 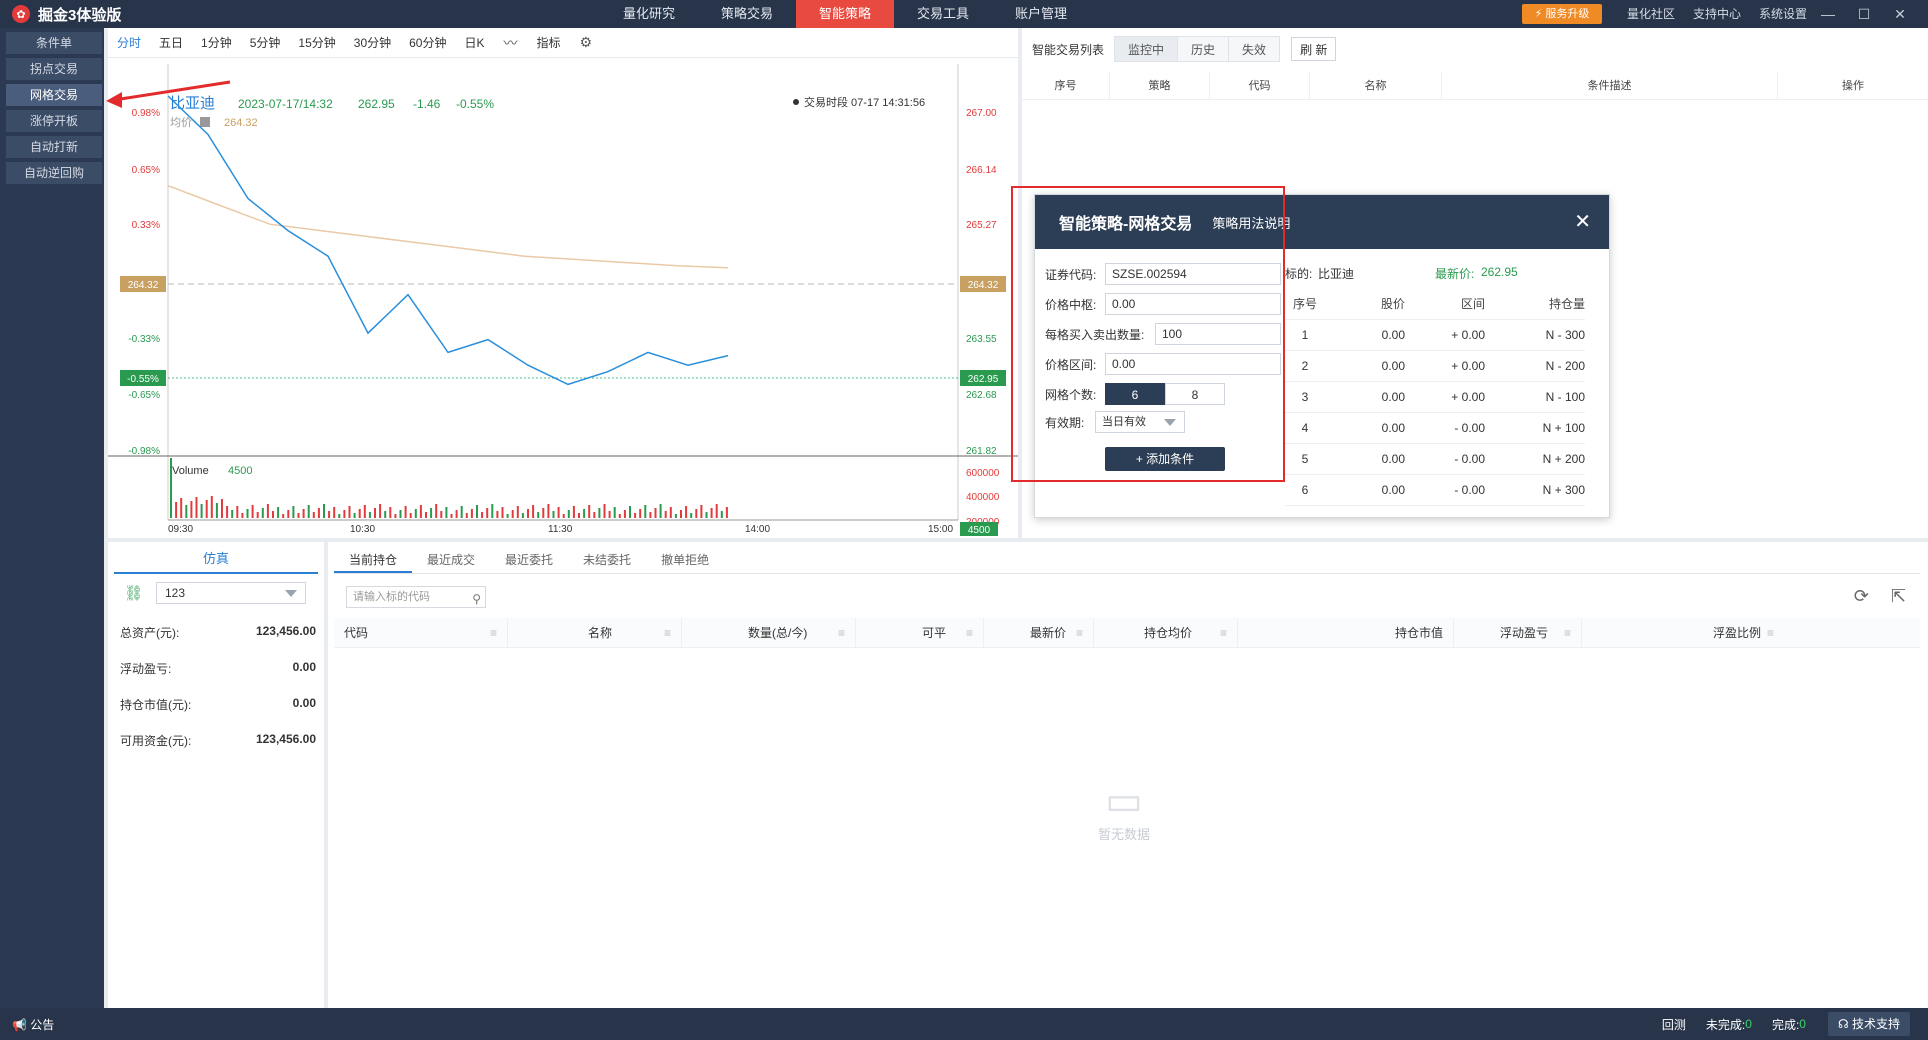 What do you see at coordinates (146, 669) in the screenshot?
I see `floating-pnl-label: 浮动盈亏:` at bounding box center [146, 669].